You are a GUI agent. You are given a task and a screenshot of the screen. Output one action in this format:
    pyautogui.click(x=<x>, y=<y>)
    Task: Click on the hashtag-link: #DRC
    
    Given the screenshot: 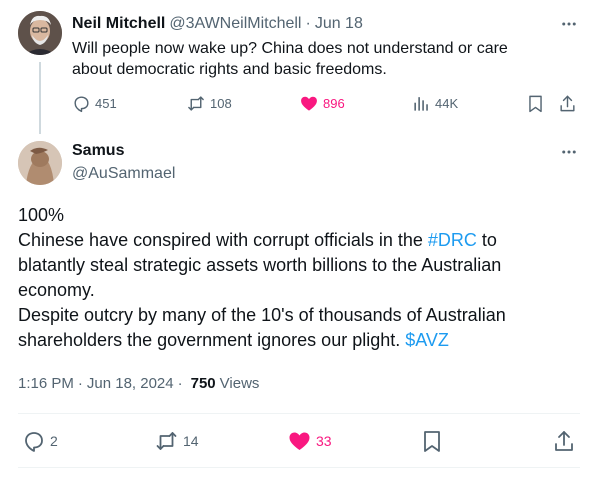 What is the action you would take?
    pyautogui.click(x=452, y=240)
    